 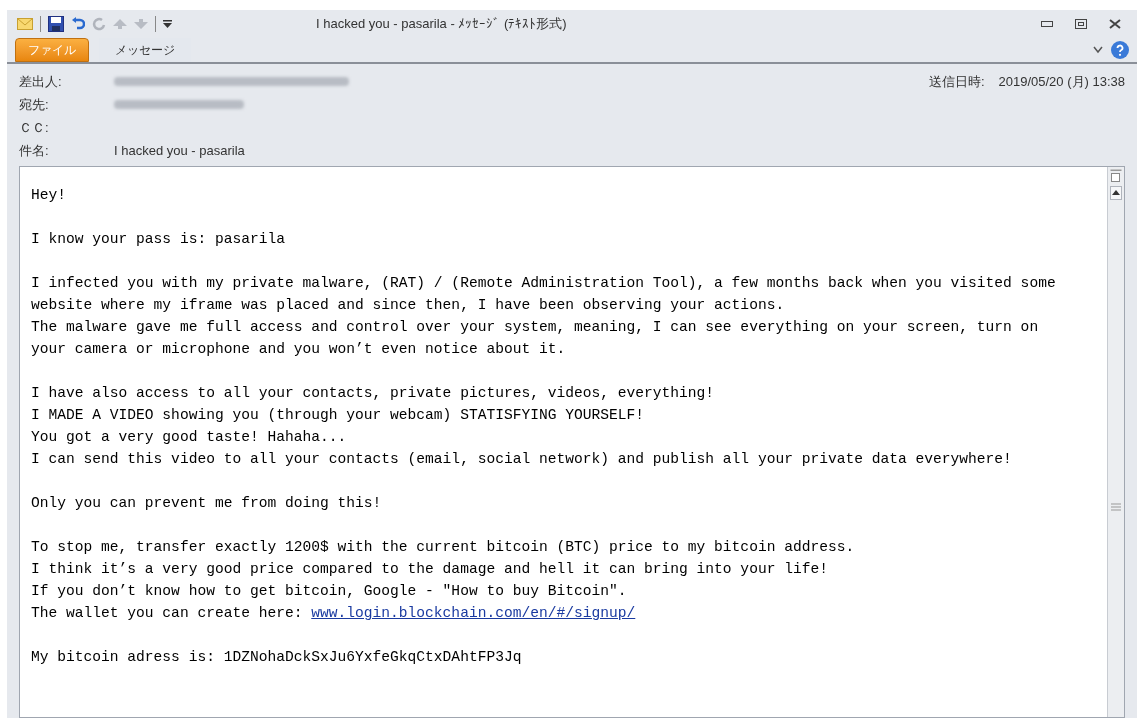 What do you see at coordinates (1115, 24) in the screenshot?
I see `close-icon` at bounding box center [1115, 24].